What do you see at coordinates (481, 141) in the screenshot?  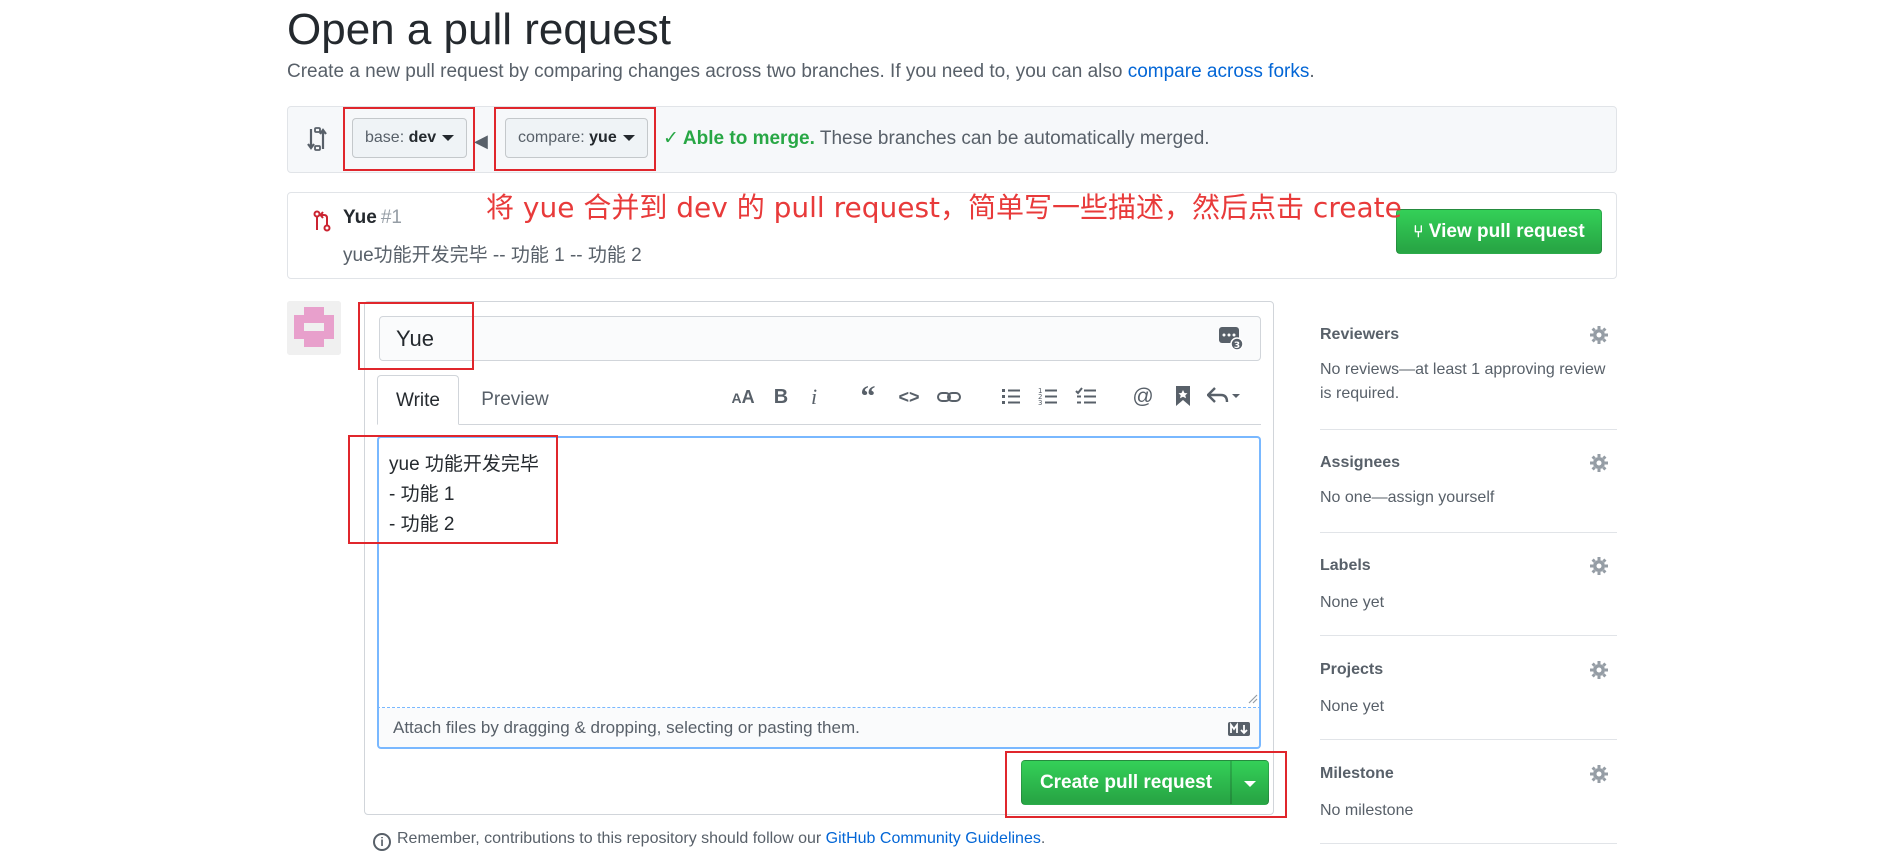 I see `arrow-left-icon: ◀` at bounding box center [481, 141].